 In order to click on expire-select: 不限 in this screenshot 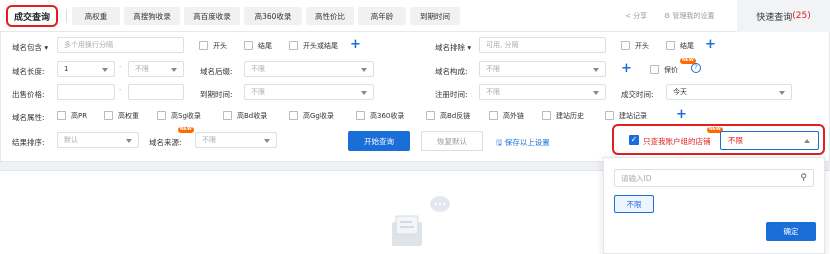, I will do `click(309, 92)`.